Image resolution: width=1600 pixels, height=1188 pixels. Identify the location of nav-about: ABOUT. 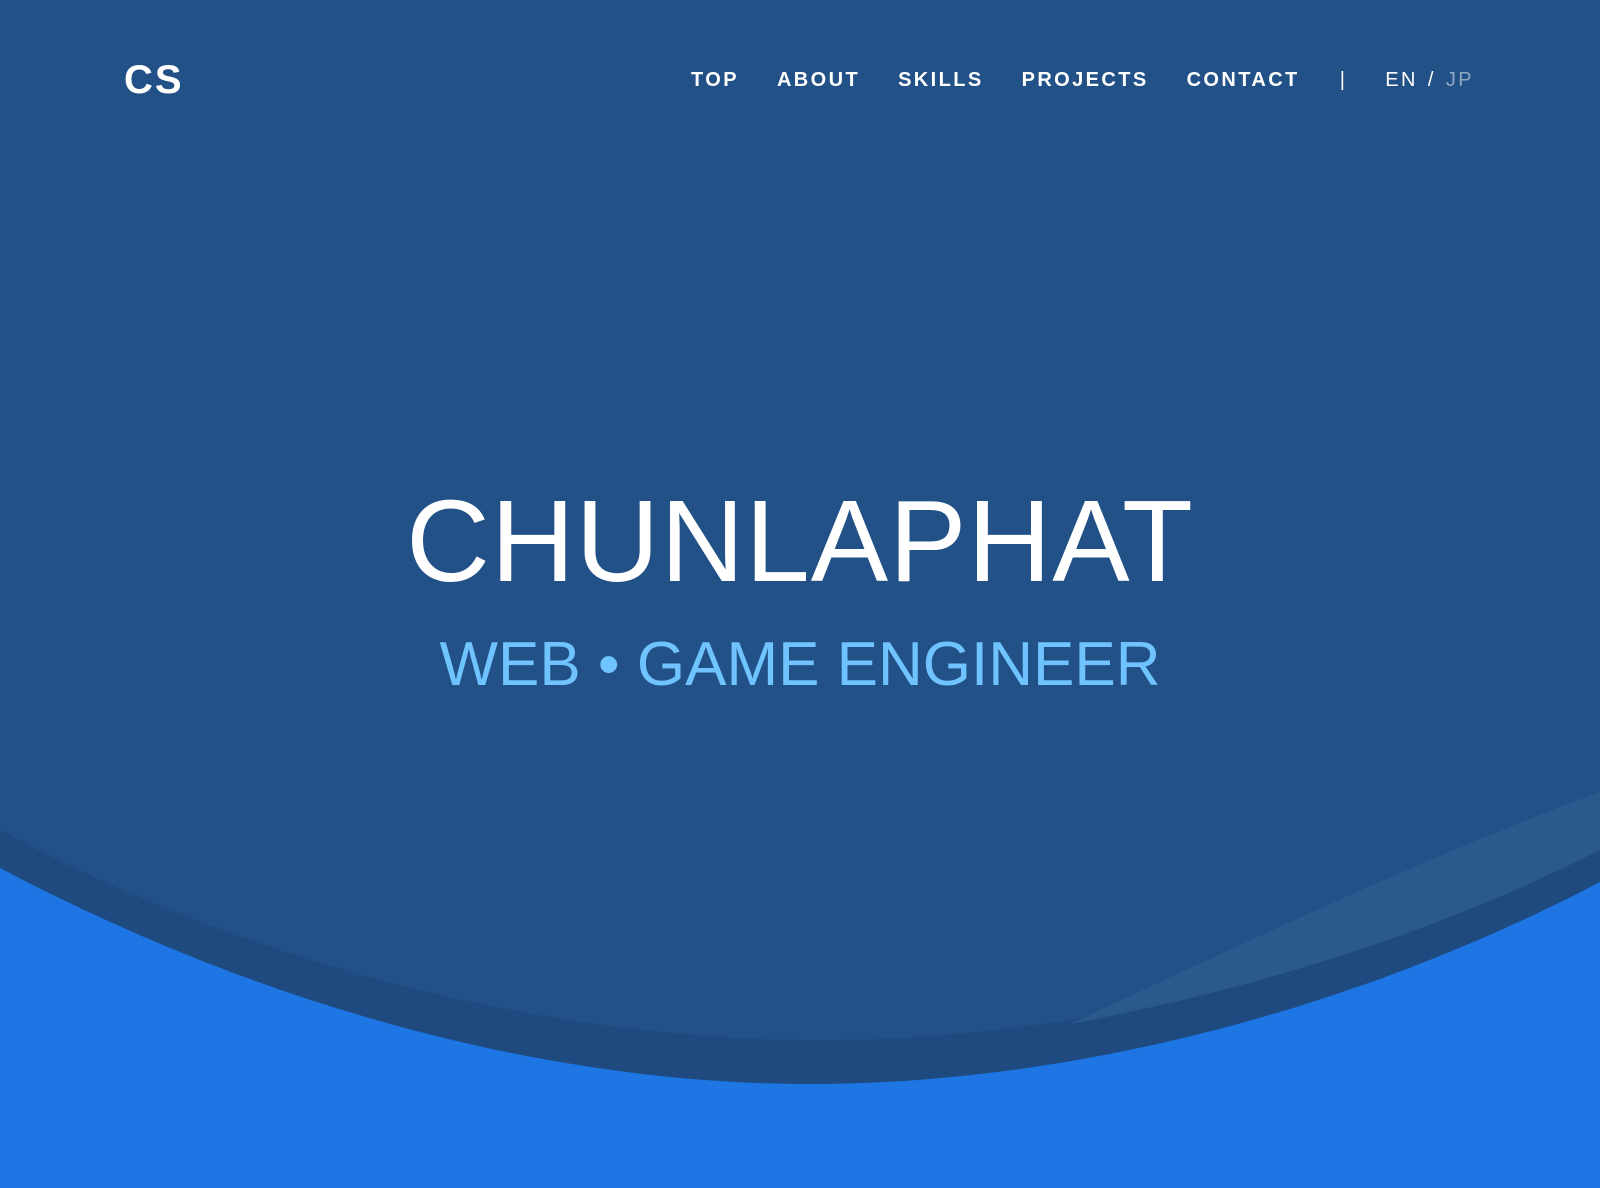
(818, 80).